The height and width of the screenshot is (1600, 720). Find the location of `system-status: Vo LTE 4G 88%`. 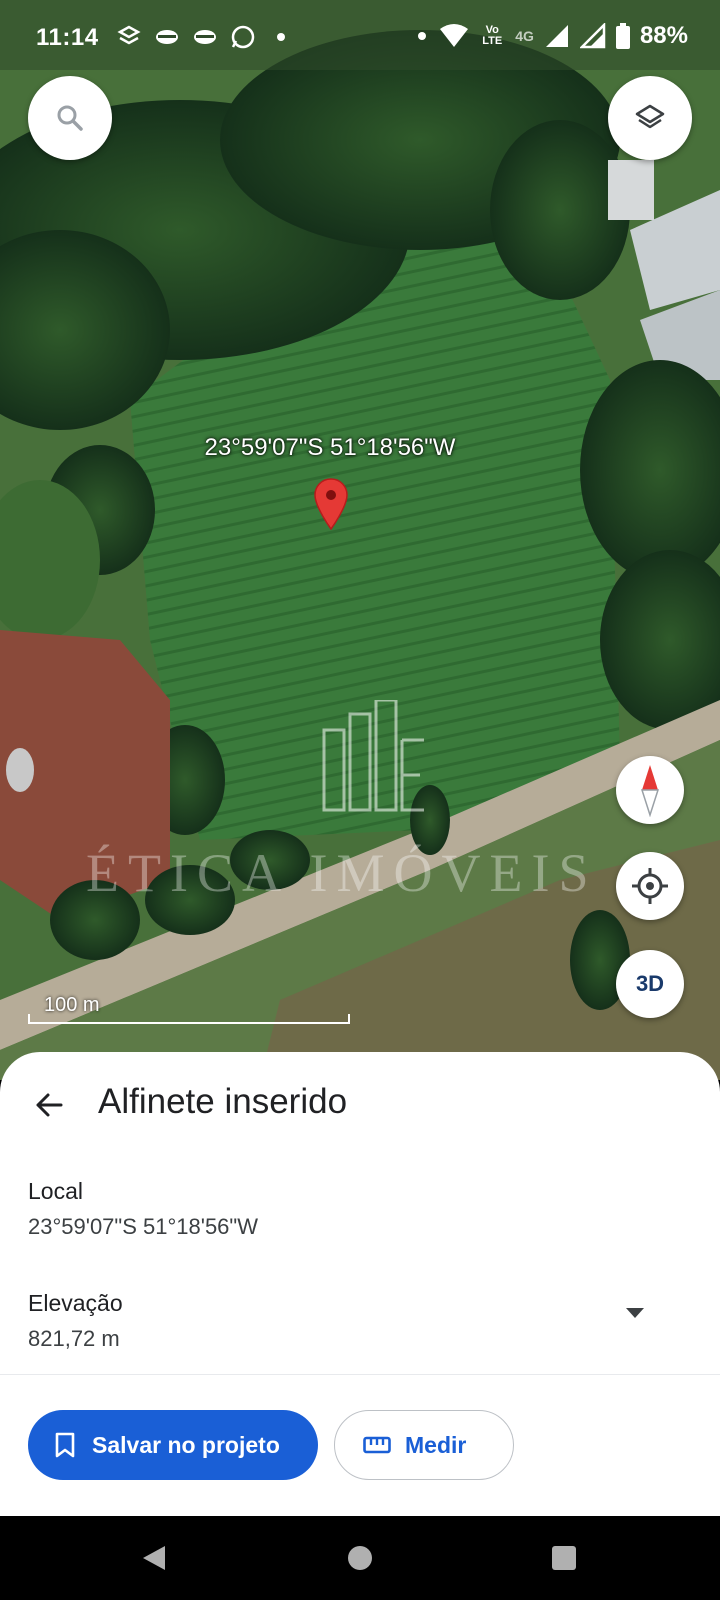

system-status: Vo LTE 4G 88% is located at coordinates (551, 36).